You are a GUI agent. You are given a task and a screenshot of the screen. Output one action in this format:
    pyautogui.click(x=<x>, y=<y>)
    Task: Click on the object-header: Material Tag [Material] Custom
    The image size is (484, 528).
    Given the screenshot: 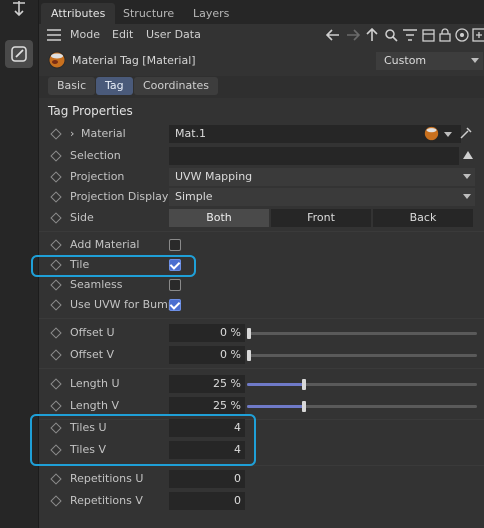 What is the action you would take?
    pyautogui.click(x=261, y=61)
    